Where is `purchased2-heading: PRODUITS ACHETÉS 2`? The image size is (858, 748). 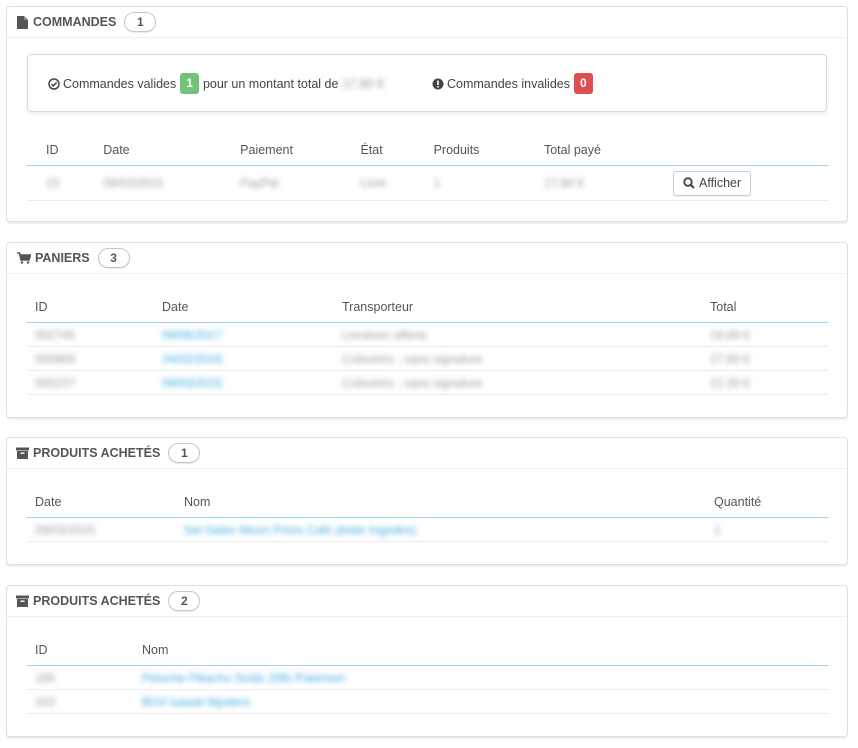
purchased2-heading: PRODUITS ACHETÉS 2 is located at coordinates (427, 601).